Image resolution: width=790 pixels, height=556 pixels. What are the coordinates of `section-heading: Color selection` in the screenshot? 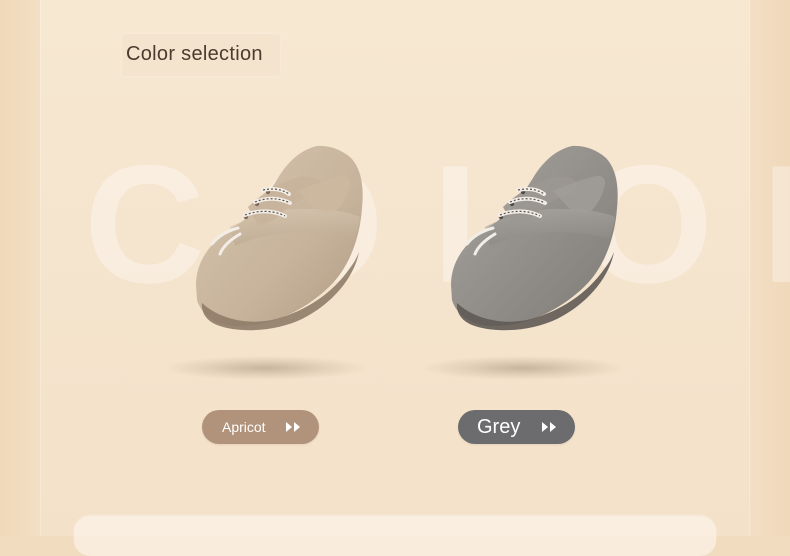 It's located at (201, 55).